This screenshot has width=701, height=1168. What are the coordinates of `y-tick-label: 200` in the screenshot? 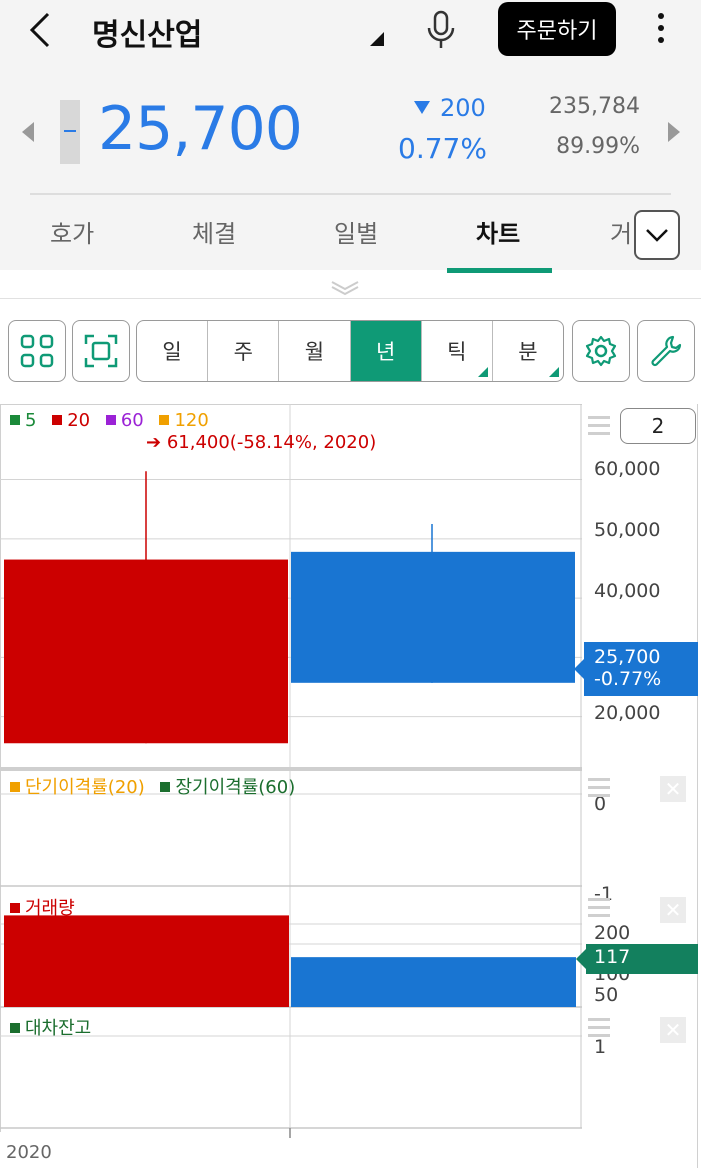 It's located at (612, 933).